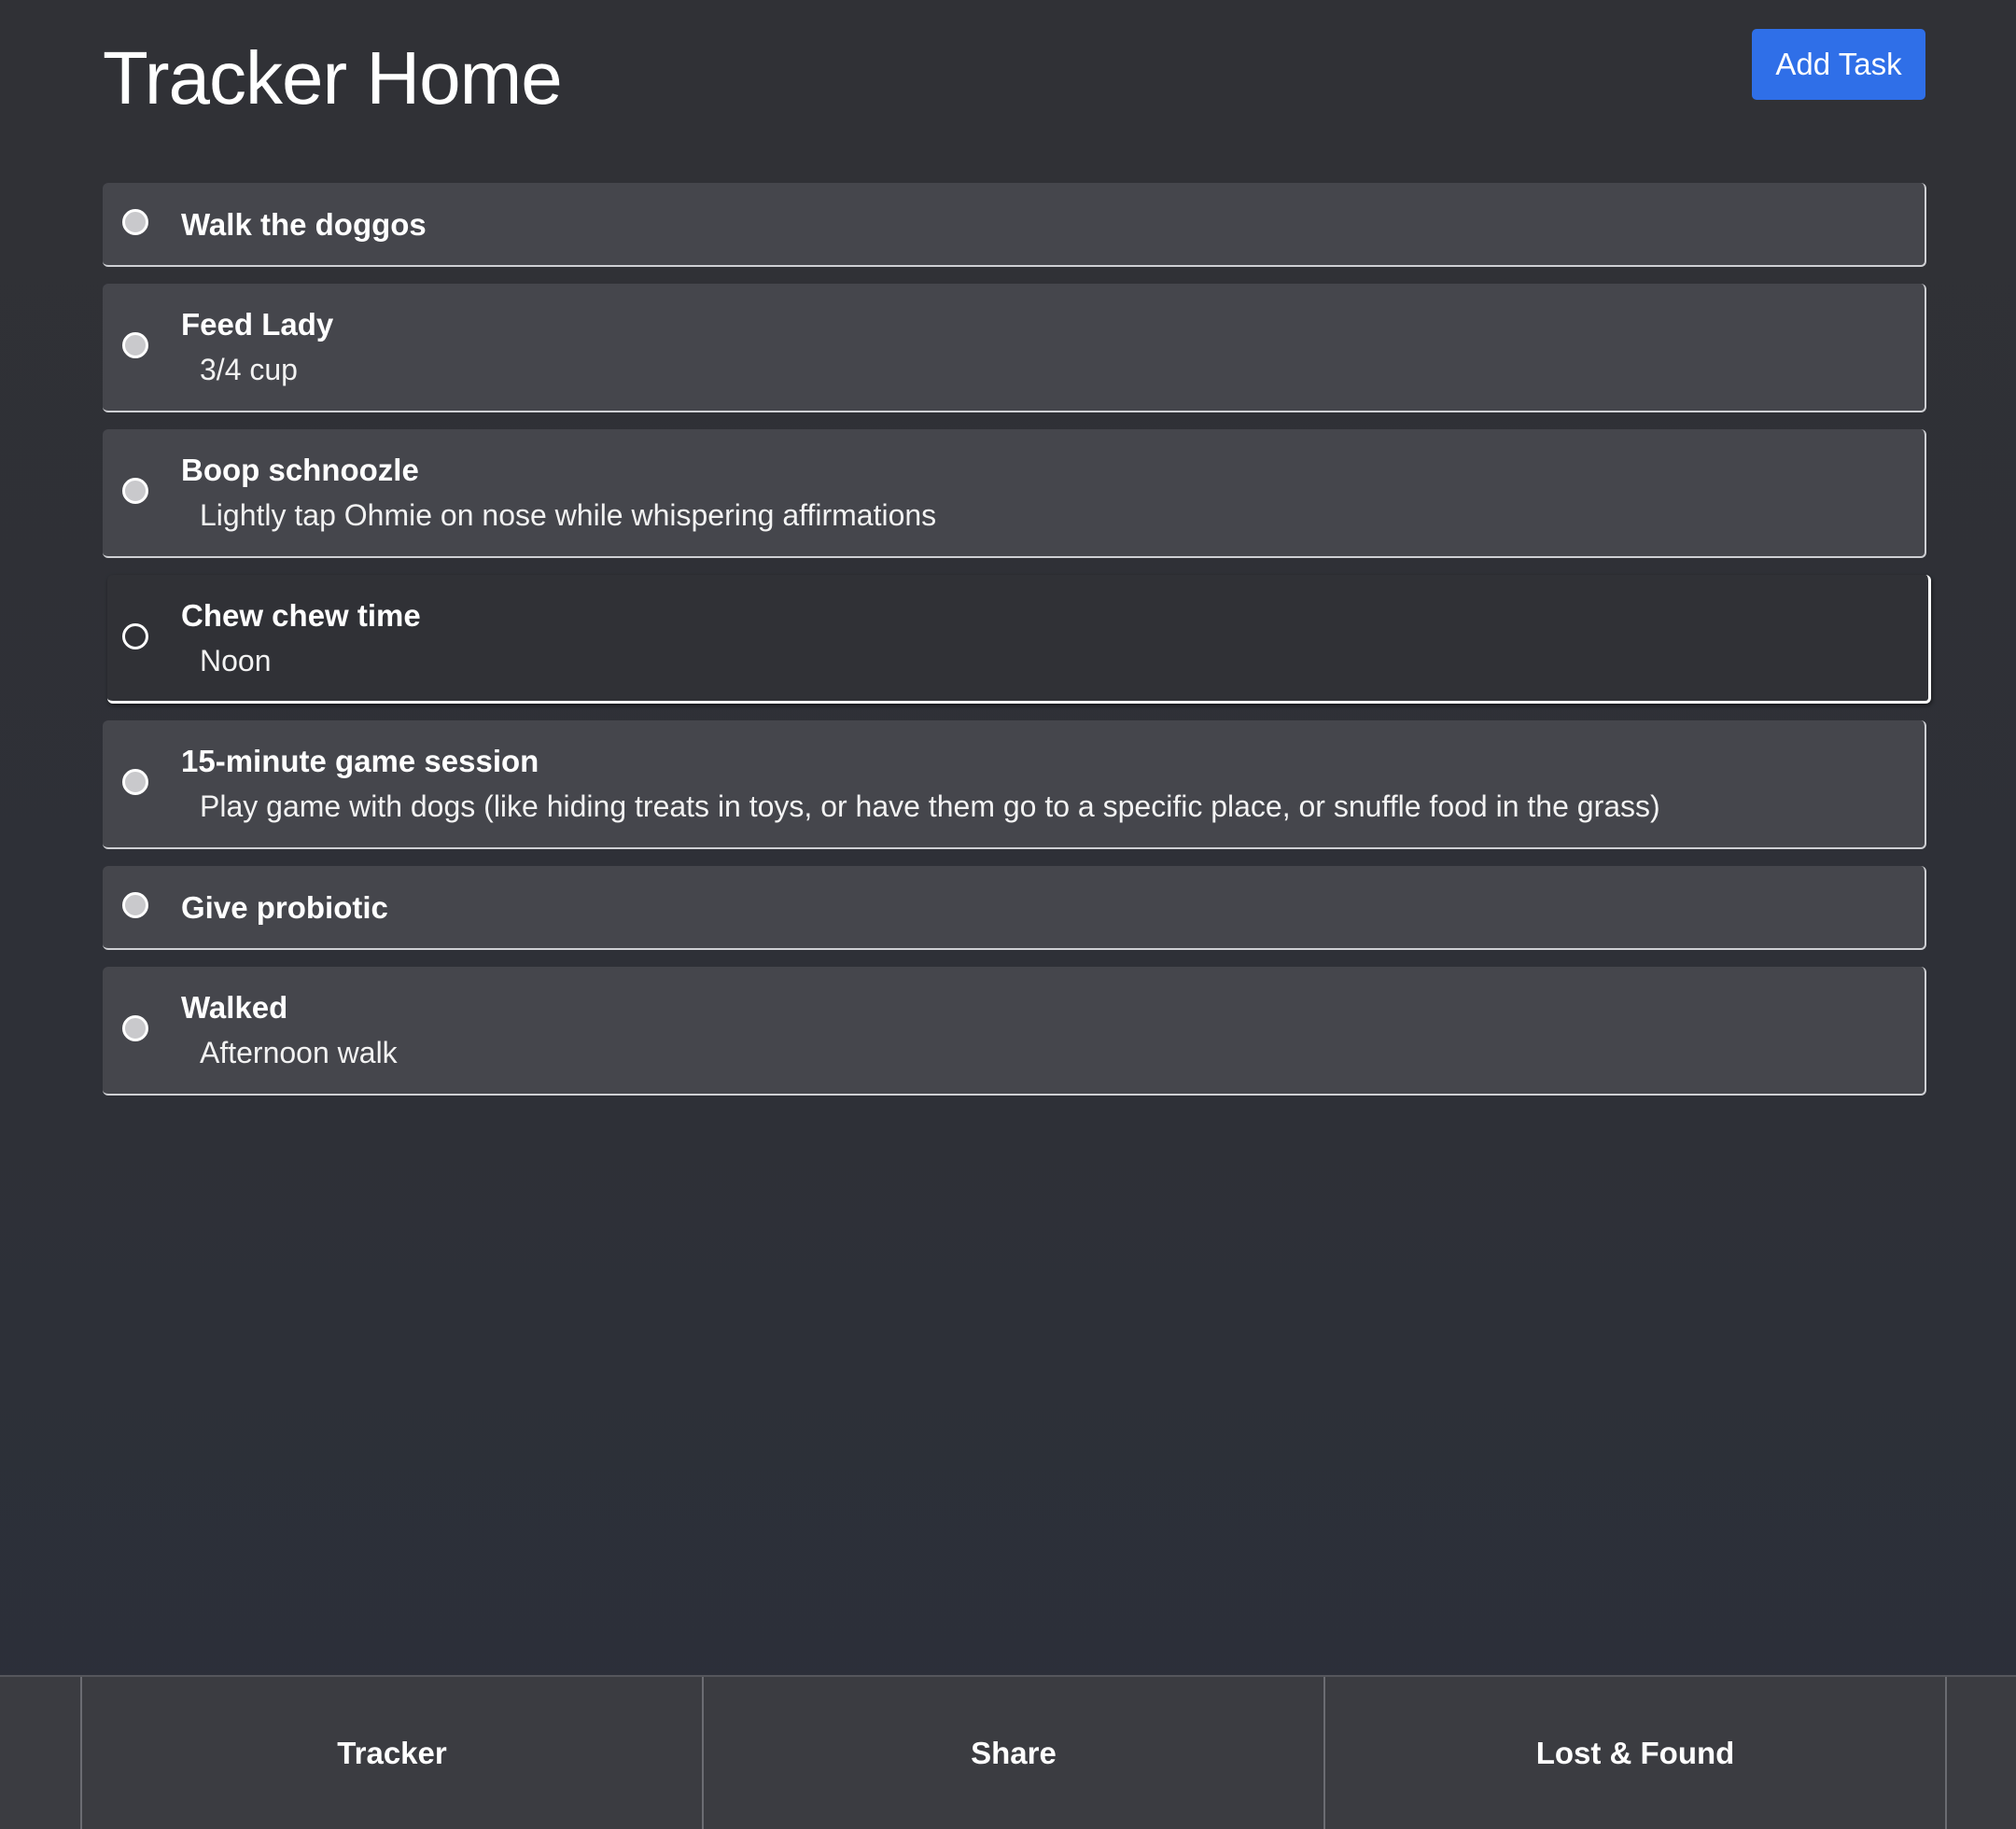  I want to click on task-subtitle: Noon, so click(236, 660).